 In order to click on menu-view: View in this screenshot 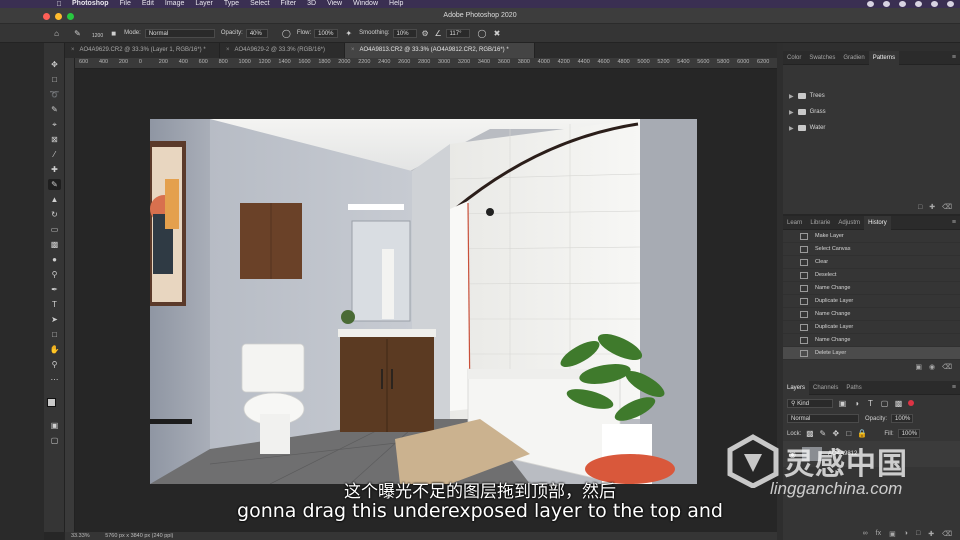, I will do `click(334, 4)`.